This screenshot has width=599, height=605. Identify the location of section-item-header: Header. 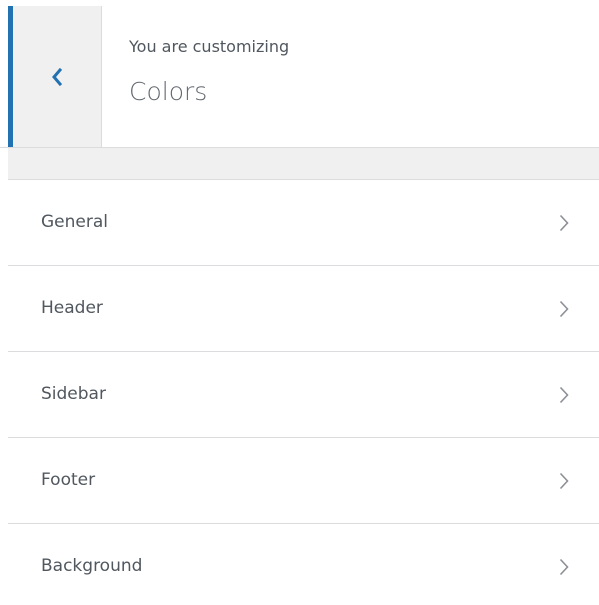
(303, 309).